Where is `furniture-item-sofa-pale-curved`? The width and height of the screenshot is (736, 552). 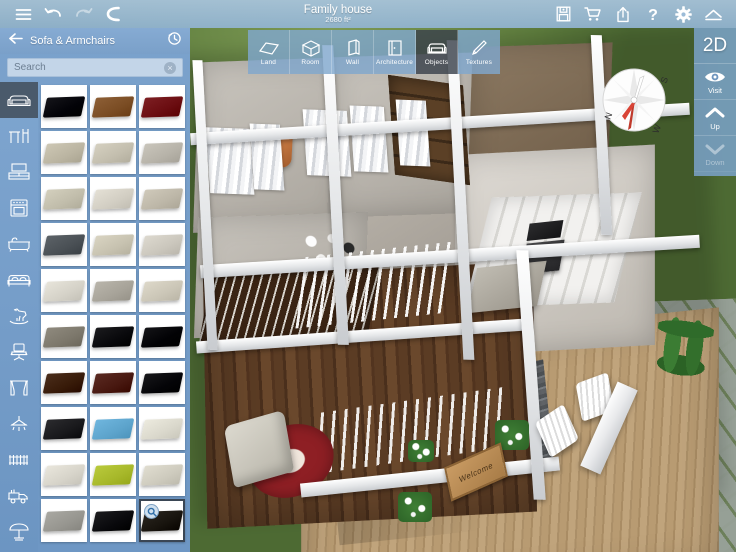 furniture-item-sofa-pale-curved is located at coordinates (162, 474).